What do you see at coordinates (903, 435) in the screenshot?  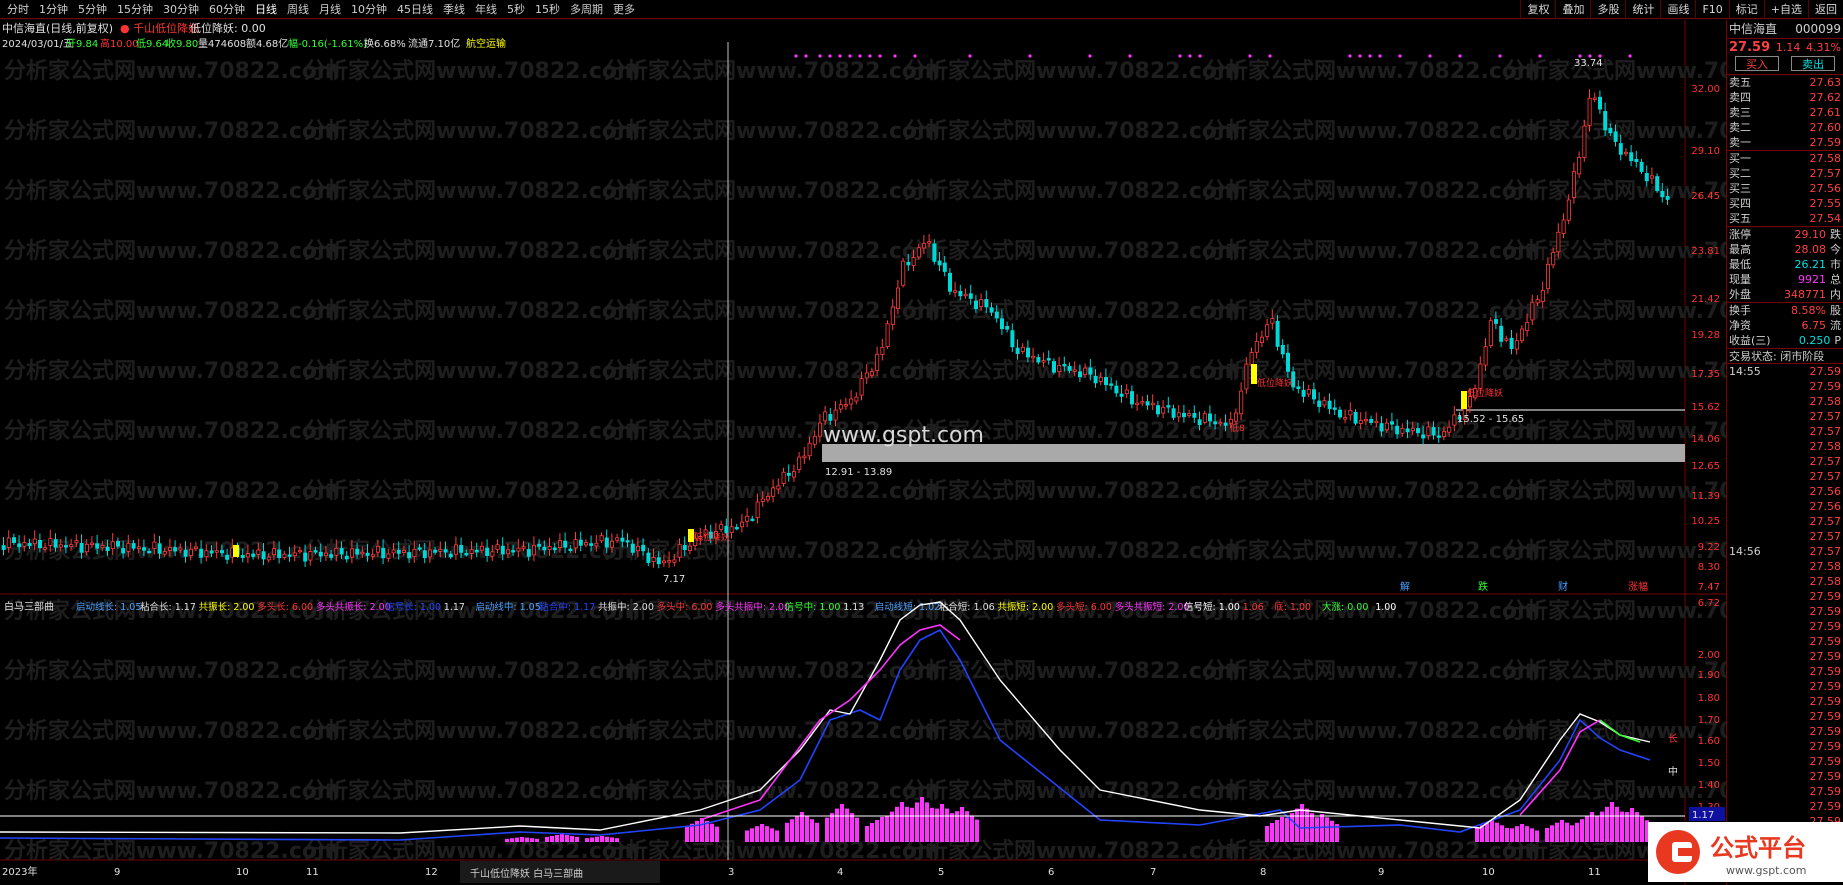 I see `site-watermark: www.gspt.com` at bounding box center [903, 435].